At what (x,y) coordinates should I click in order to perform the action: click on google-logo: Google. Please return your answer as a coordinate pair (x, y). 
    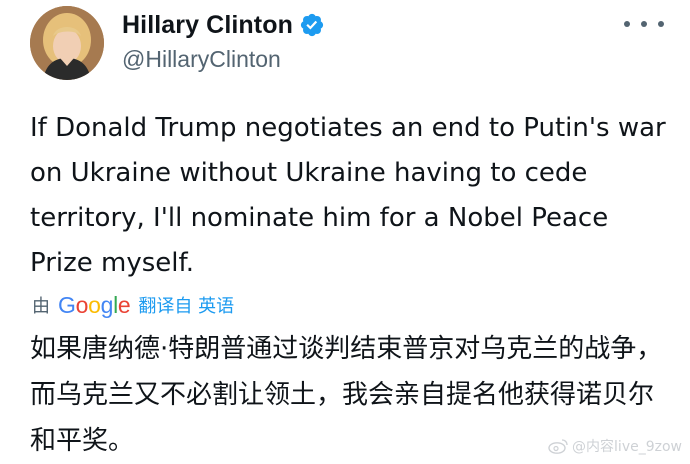
    Looking at the image, I should click on (94, 304).